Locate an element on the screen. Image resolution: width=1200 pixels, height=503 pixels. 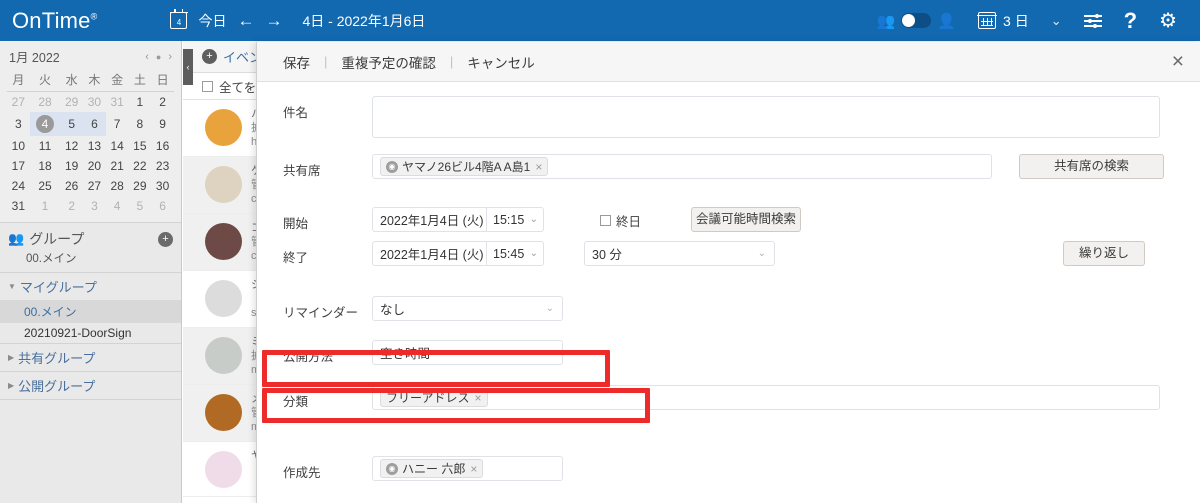
day-cell: 9 is located at coordinates (162, 124).